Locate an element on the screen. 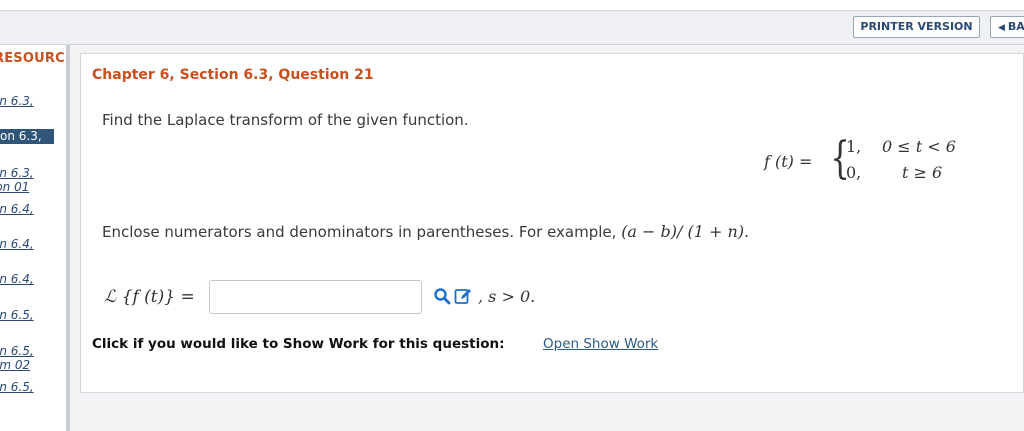 The width and height of the screenshot is (1024, 431). top-band is located at coordinates (512, 5).